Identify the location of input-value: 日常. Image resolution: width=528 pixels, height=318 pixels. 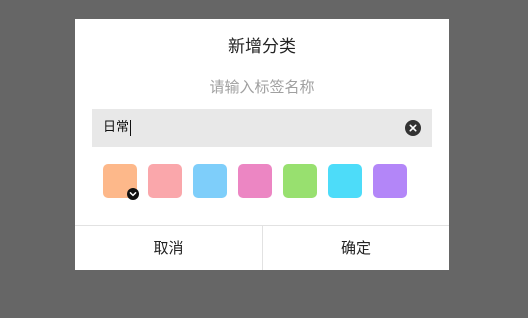
(116, 127).